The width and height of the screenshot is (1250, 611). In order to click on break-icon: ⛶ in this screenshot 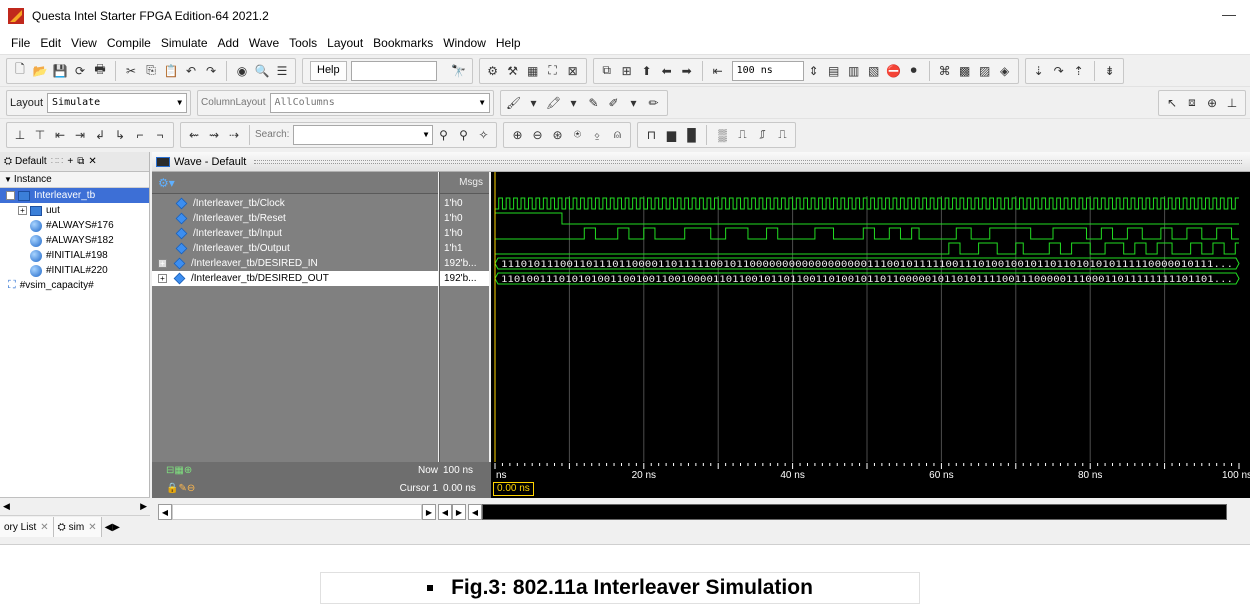, I will do `click(553, 71)`.